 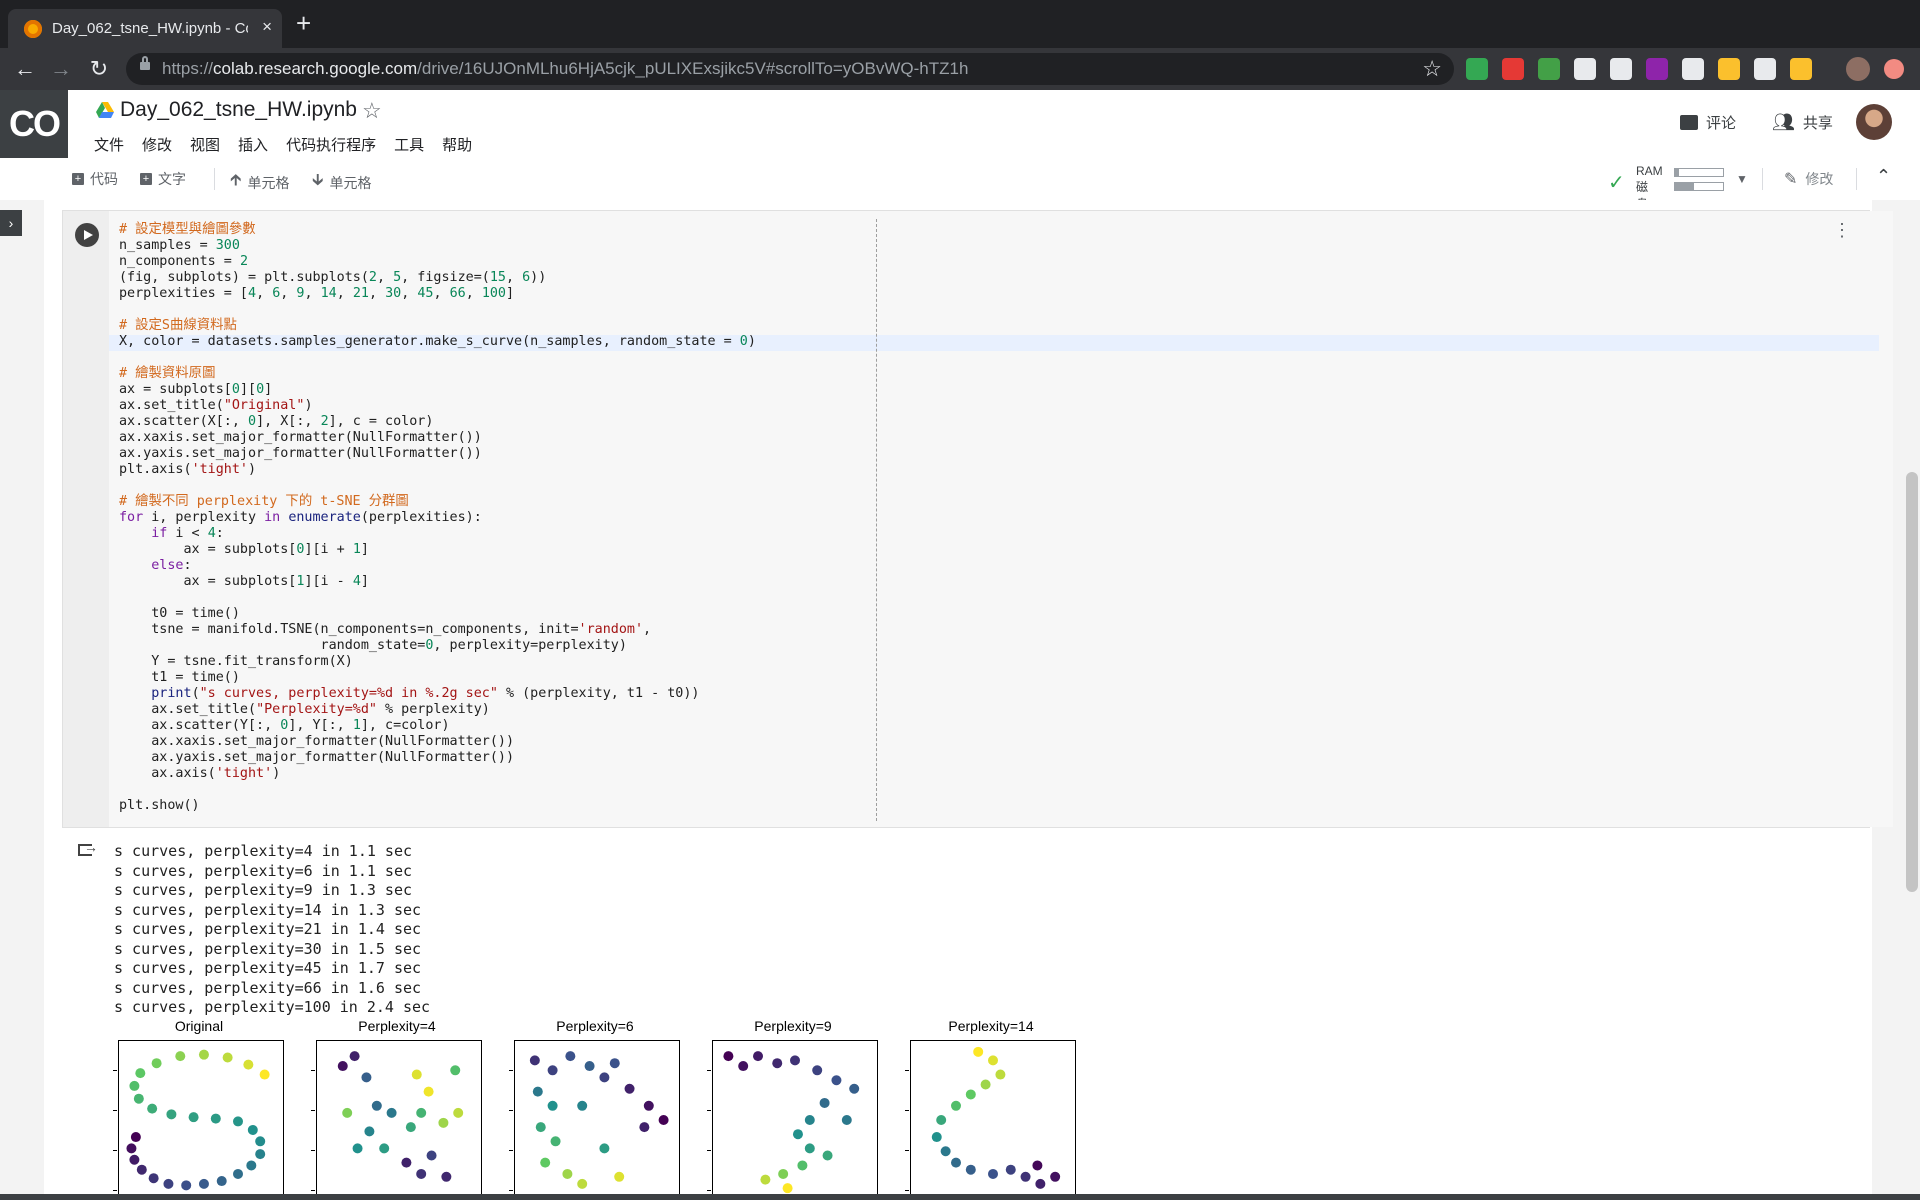 What do you see at coordinates (437, 230) in the screenshot?
I see `code-line: # 設定模型與繪圖參數` at bounding box center [437, 230].